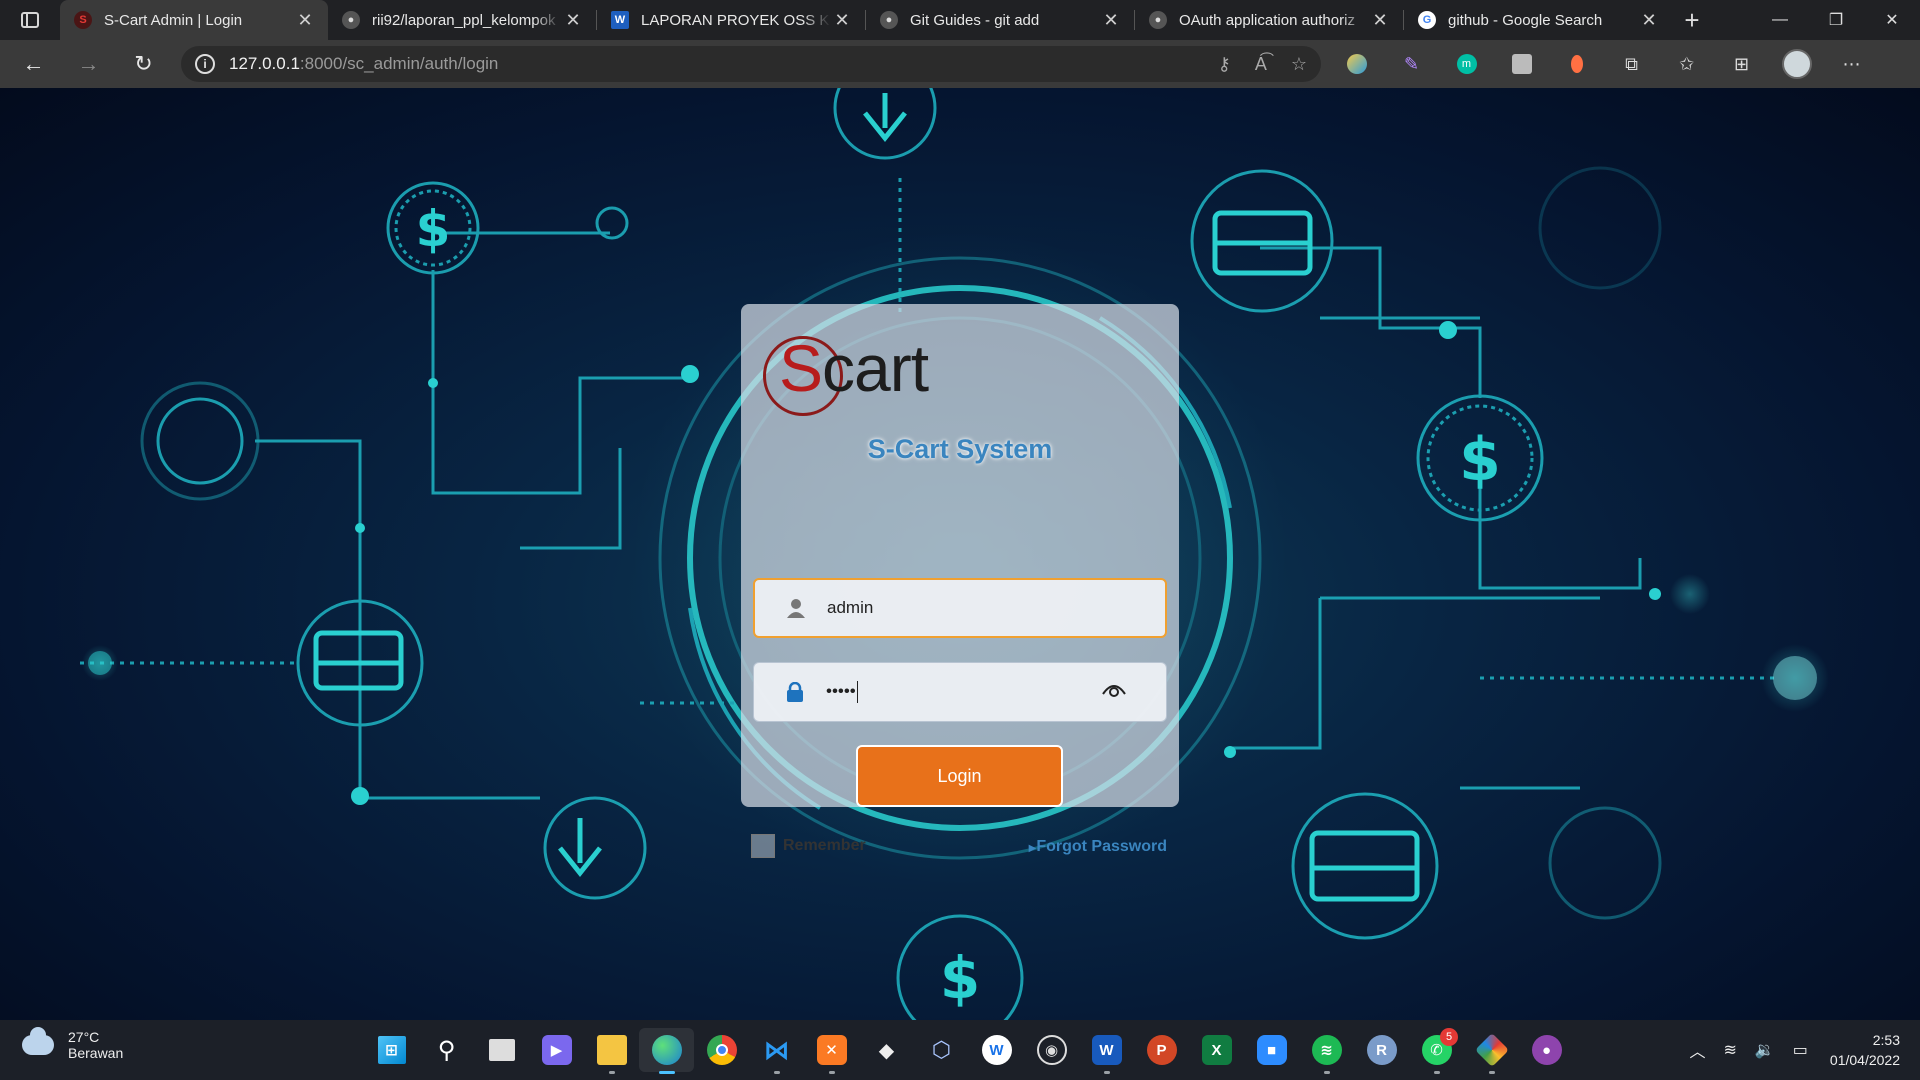  I want to click on remember-checkbox: Remember, so click(808, 846).